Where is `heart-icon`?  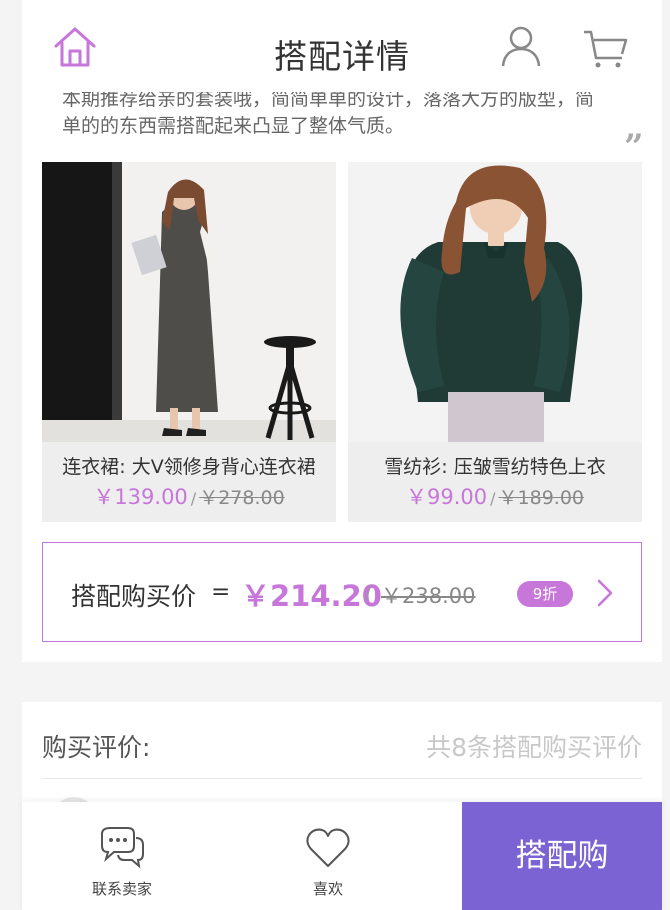
heart-icon is located at coordinates (328, 847).